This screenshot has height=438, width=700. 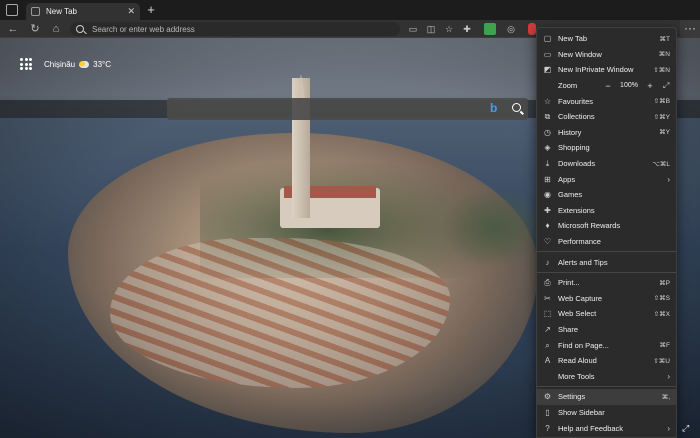 I want to click on page-icon, so click(x=35, y=11).